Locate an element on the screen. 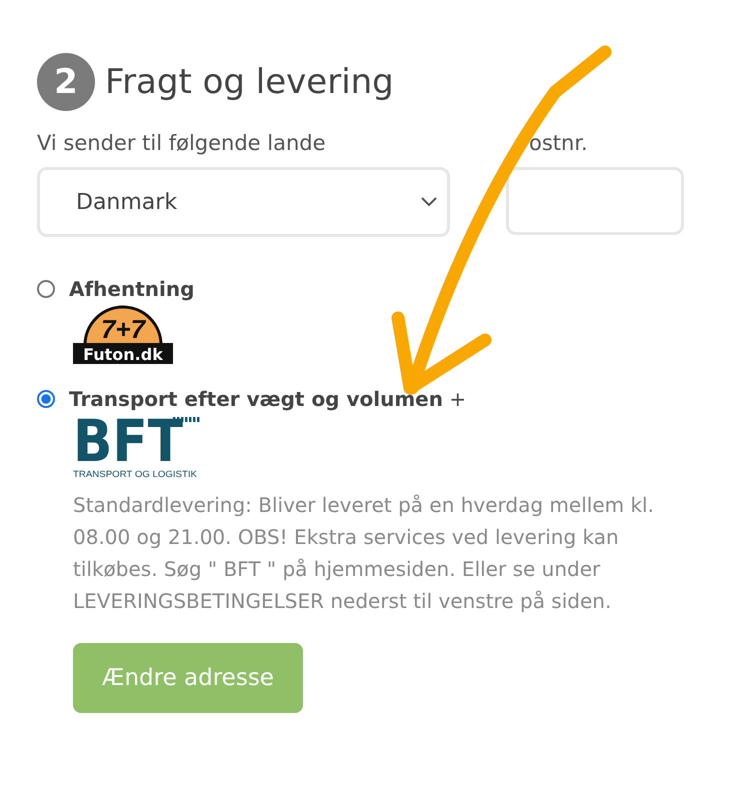 The width and height of the screenshot is (732, 792). postcode-label: ostnr. is located at coordinates (558, 143).